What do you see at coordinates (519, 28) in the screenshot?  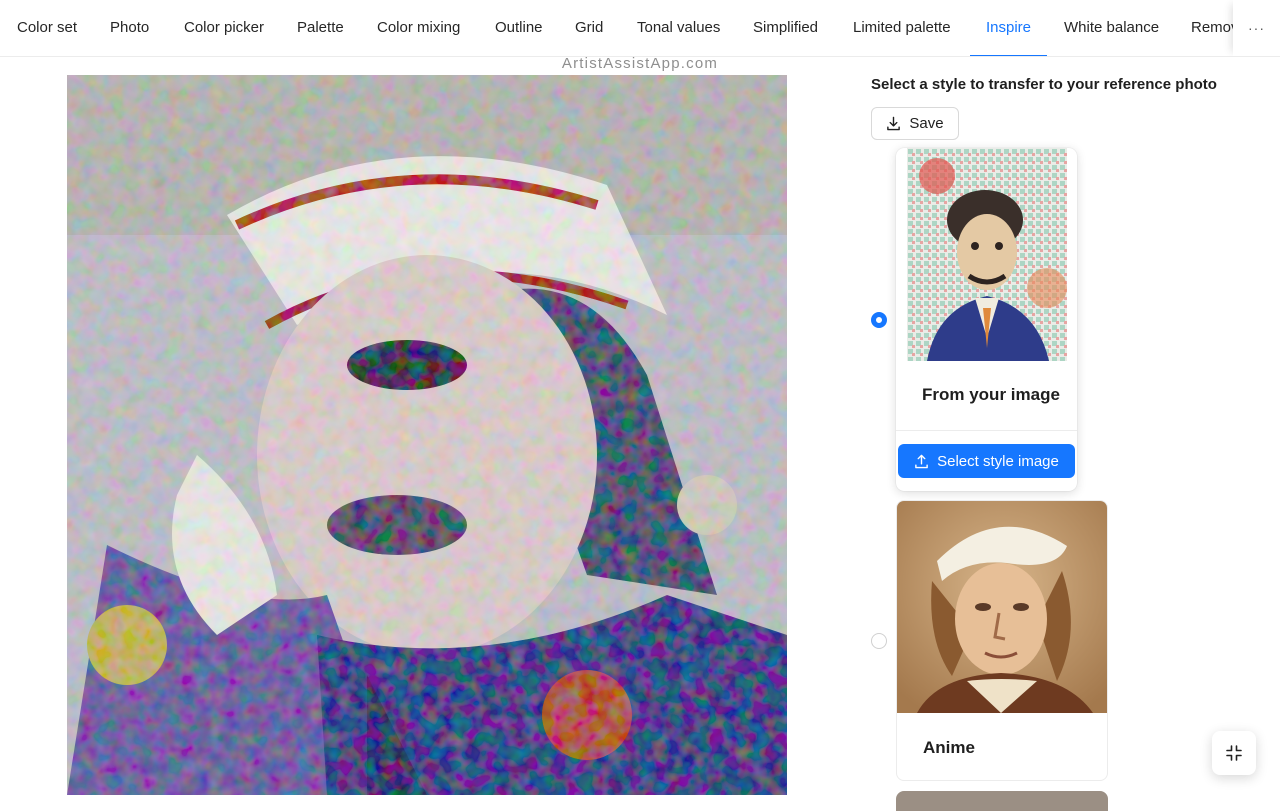 I see `tab-outline: Outline` at bounding box center [519, 28].